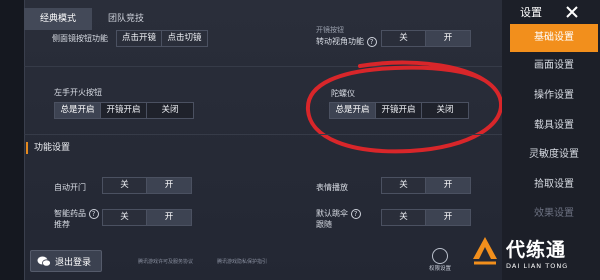  What do you see at coordinates (44, 261) in the screenshot?
I see `wechat-icon` at bounding box center [44, 261].